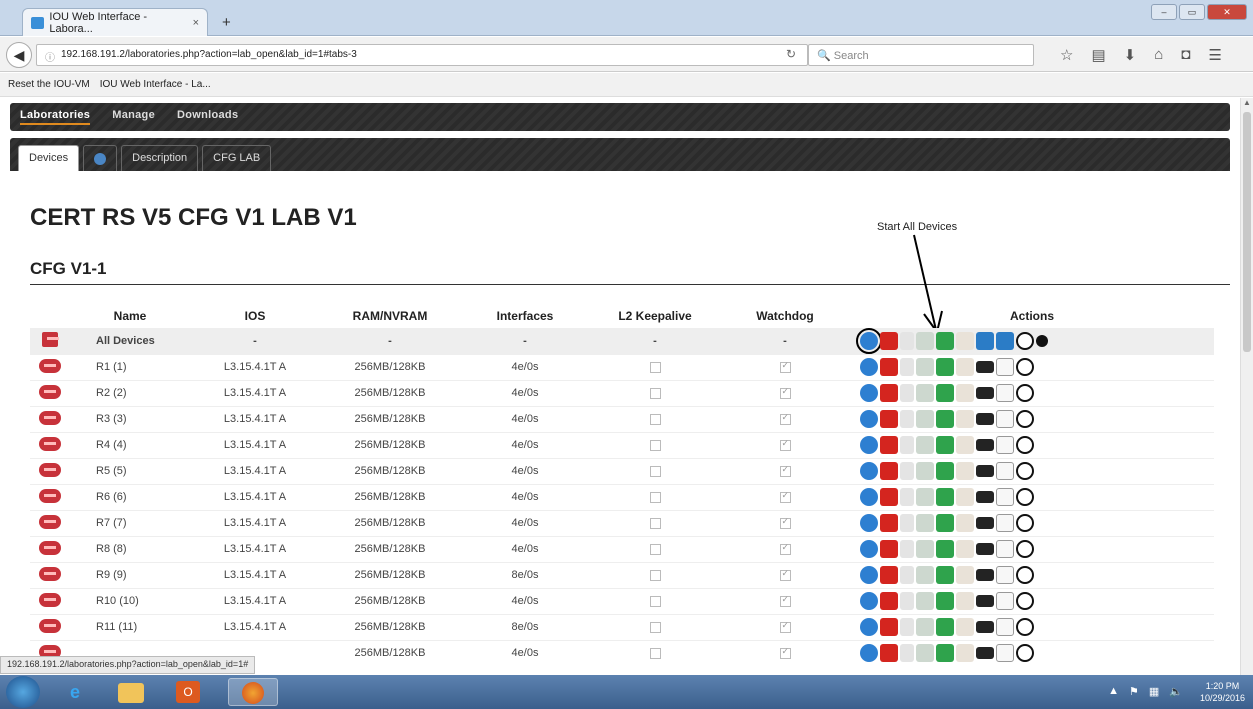 The height and width of the screenshot is (709, 1253). Describe the element at coordinates (130, 392) in the screenshot. I see `device-name: R2 (2)` at that location.